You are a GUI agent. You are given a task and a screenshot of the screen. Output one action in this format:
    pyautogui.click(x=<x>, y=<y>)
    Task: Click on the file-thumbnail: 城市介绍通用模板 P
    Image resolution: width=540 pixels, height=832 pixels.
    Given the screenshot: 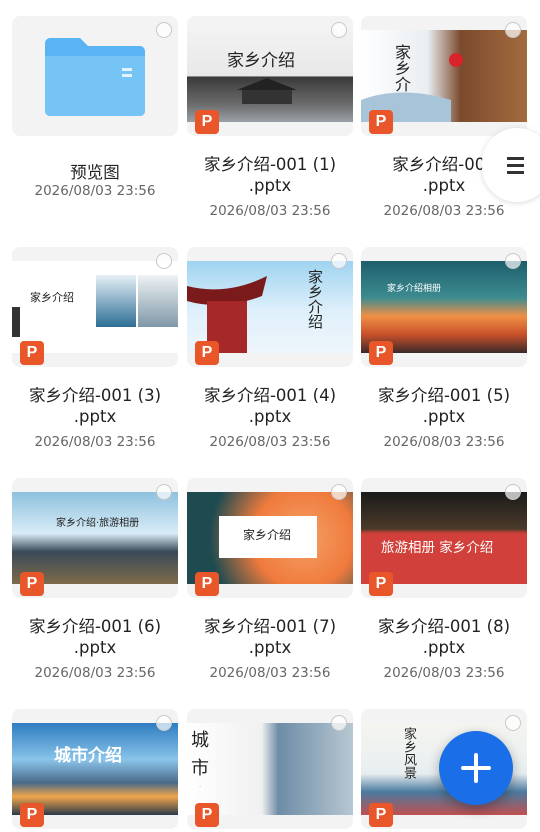 What is the action you would take?
    pyautogui.click(x=270, y=769)
    